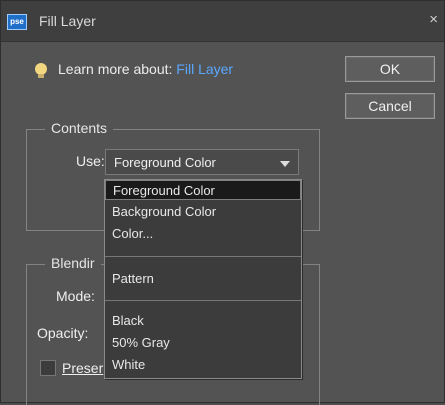  I want to click on chevron-down-icon, so click(285, 164).